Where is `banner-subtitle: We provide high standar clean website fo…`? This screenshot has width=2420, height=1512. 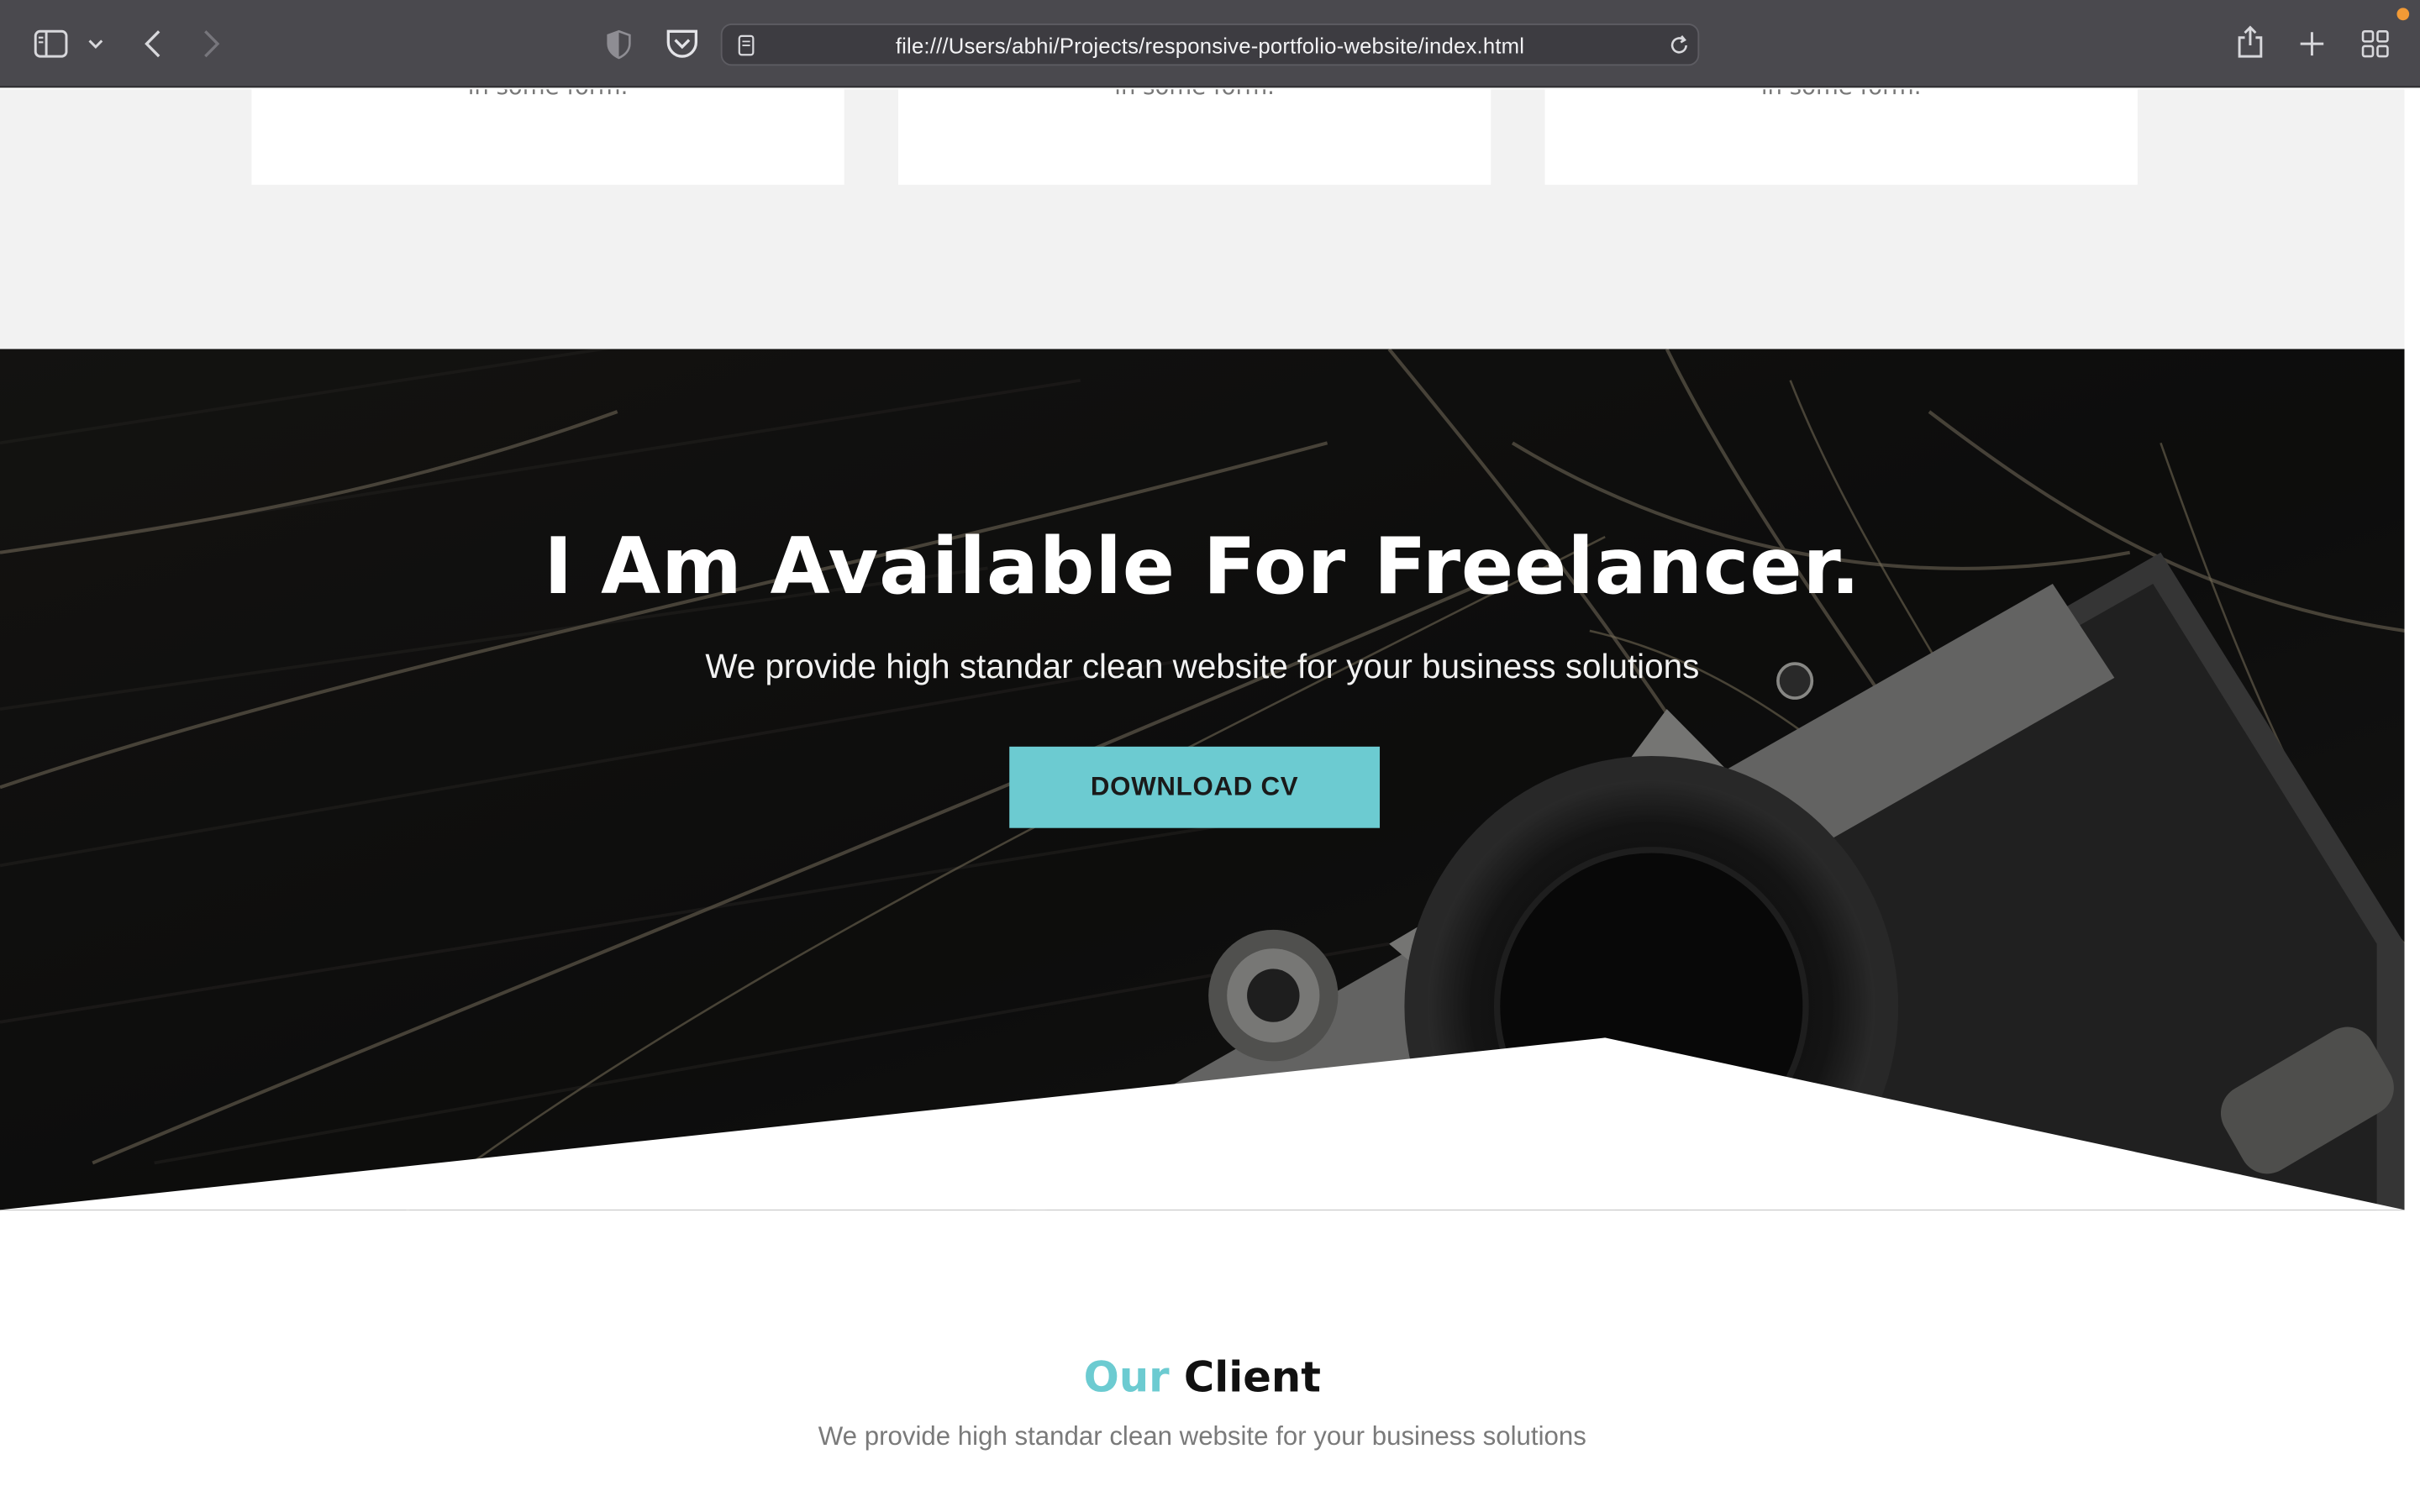 banner-subtitle: We provide high standar clean website fo… is located at coordinates (1202, 666).